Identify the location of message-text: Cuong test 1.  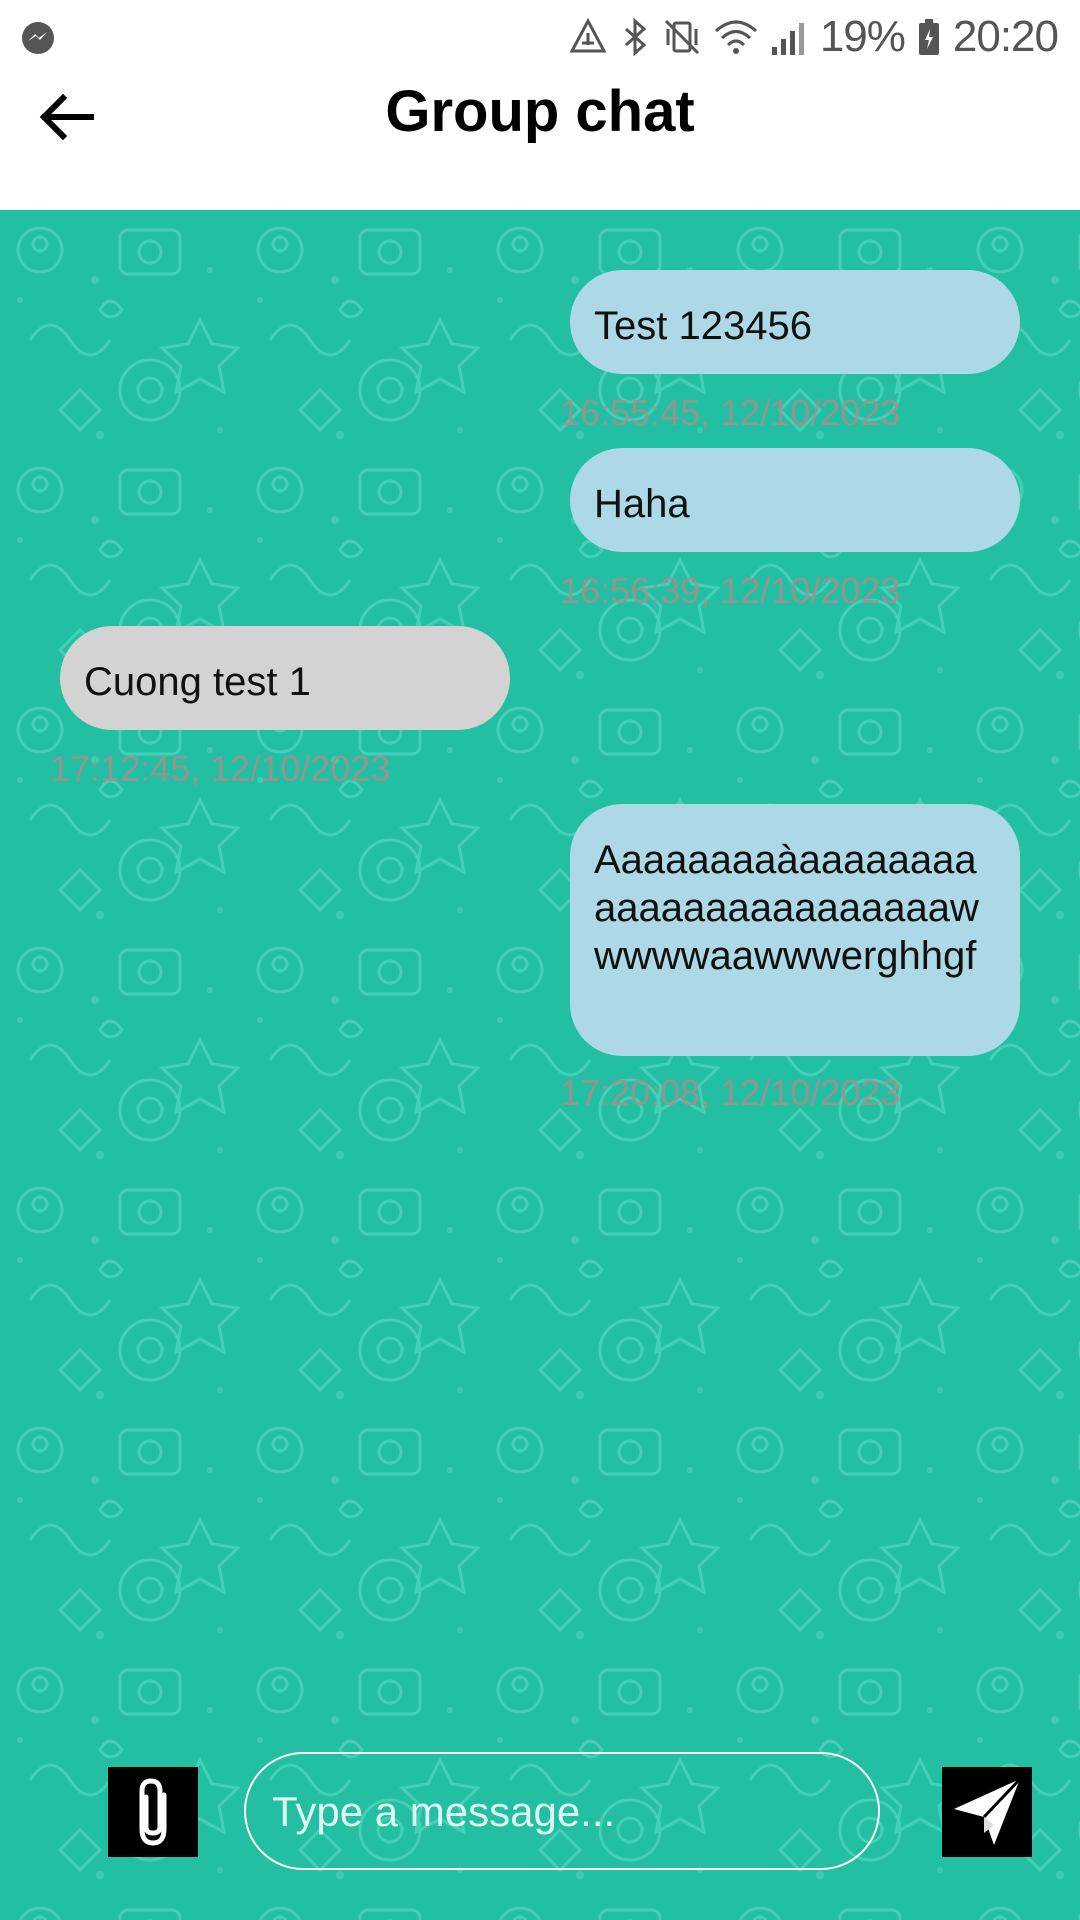
(197, 682).